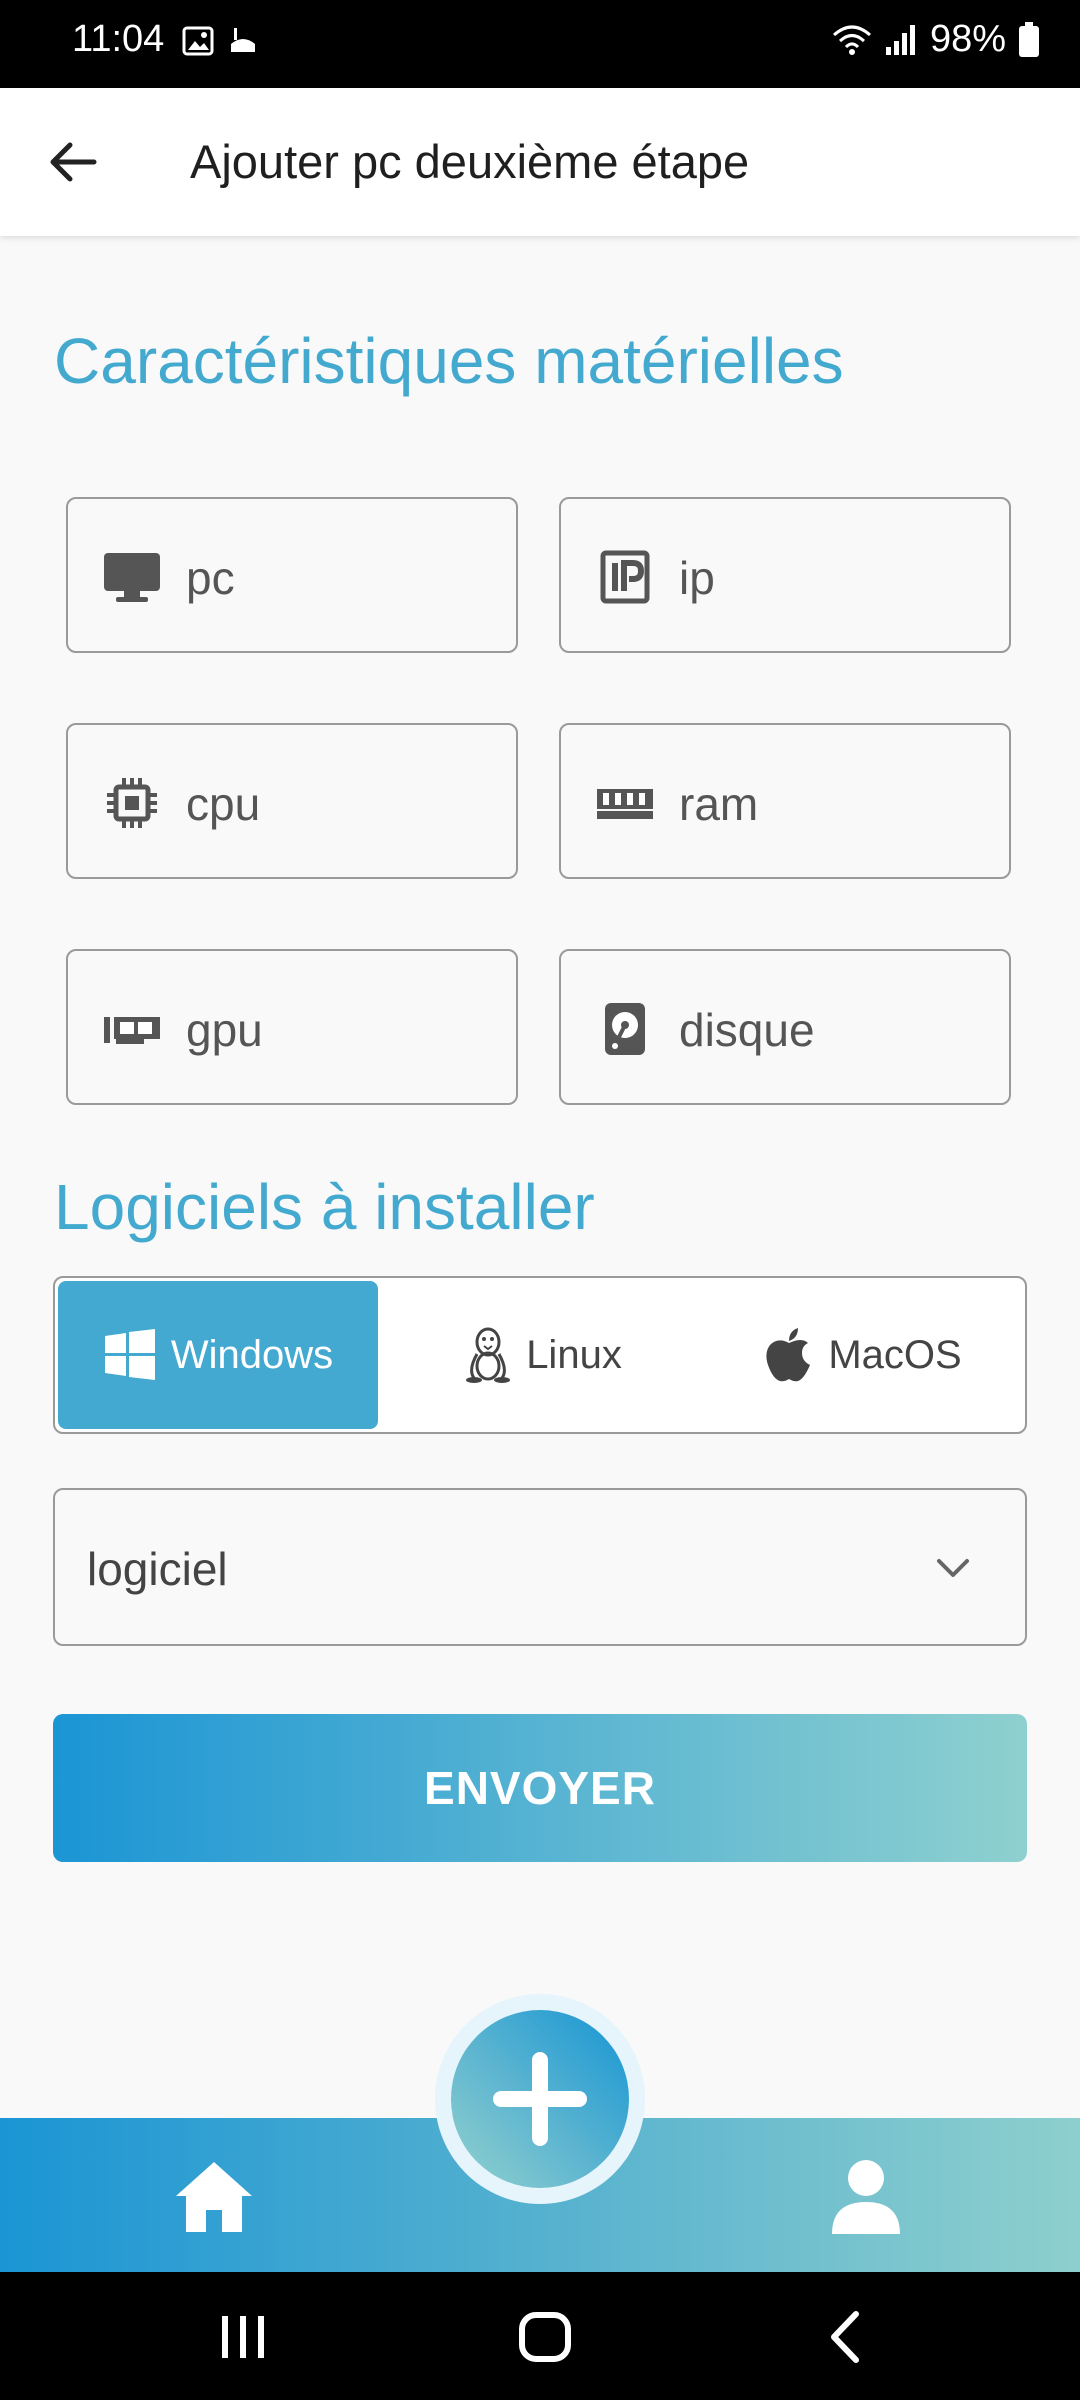  What do you see at coordinates (1029, 39) in the screenshot?
I see `battery-icon` at bounding box center [1029, 39].